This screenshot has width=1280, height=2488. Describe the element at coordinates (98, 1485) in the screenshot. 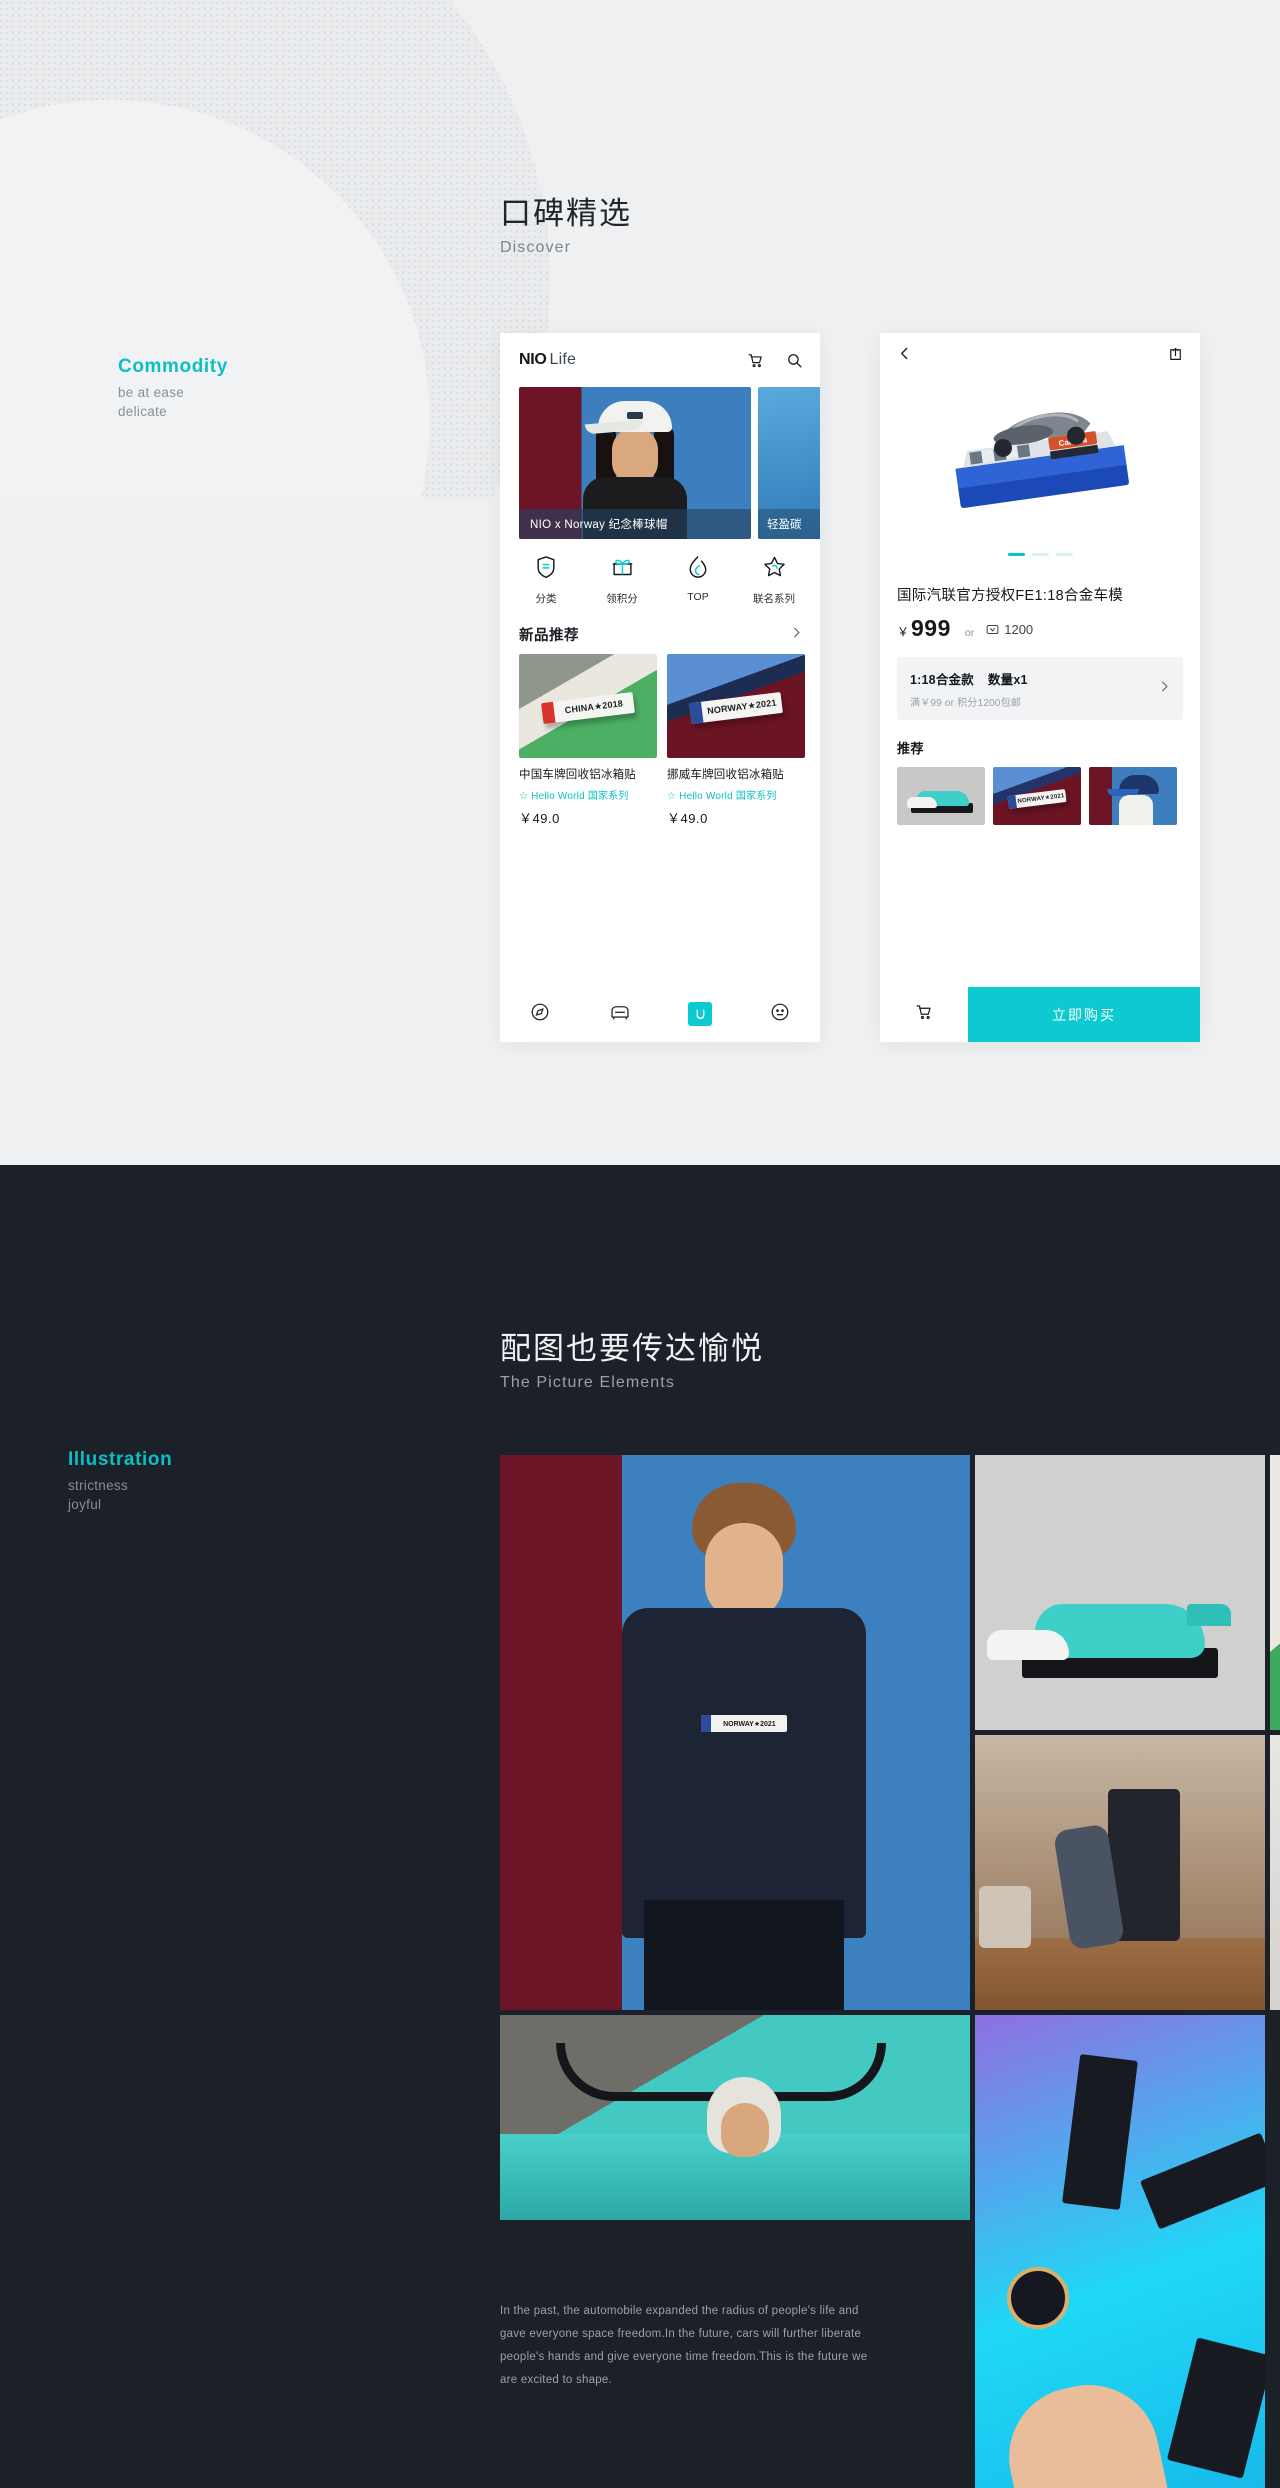

I see `illustration-label-sub1: strictness` at that location.